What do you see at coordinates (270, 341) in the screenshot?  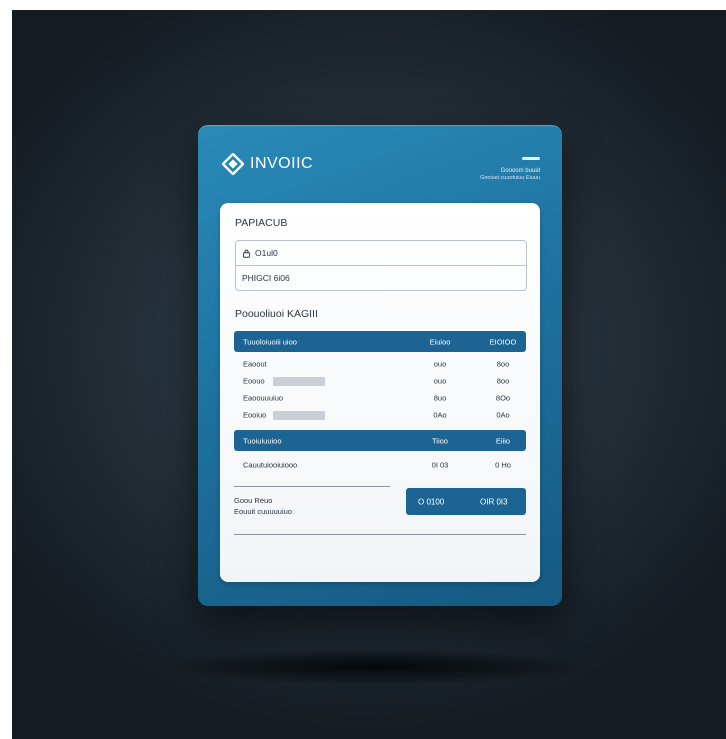 I see `table1-header-col1: Tuuoloiuoiii uioo` at bounding box center [270, 341].